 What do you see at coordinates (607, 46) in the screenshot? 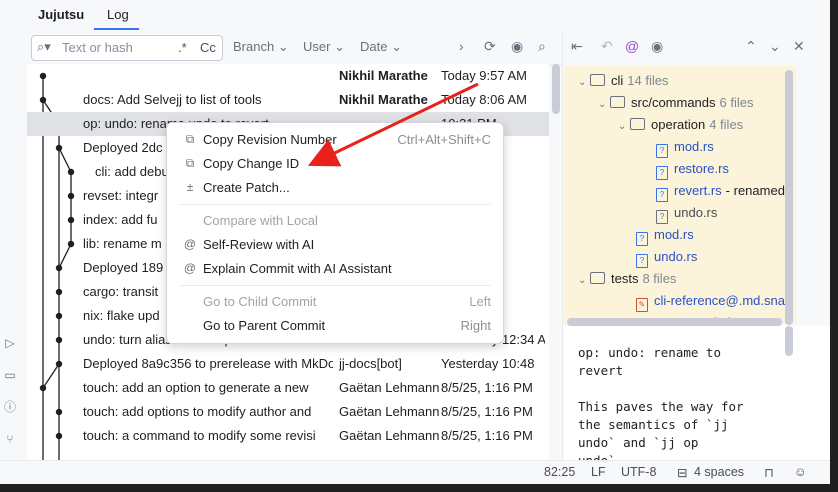
I see `revert-icon: ↶` at bounding box center [607, 46].